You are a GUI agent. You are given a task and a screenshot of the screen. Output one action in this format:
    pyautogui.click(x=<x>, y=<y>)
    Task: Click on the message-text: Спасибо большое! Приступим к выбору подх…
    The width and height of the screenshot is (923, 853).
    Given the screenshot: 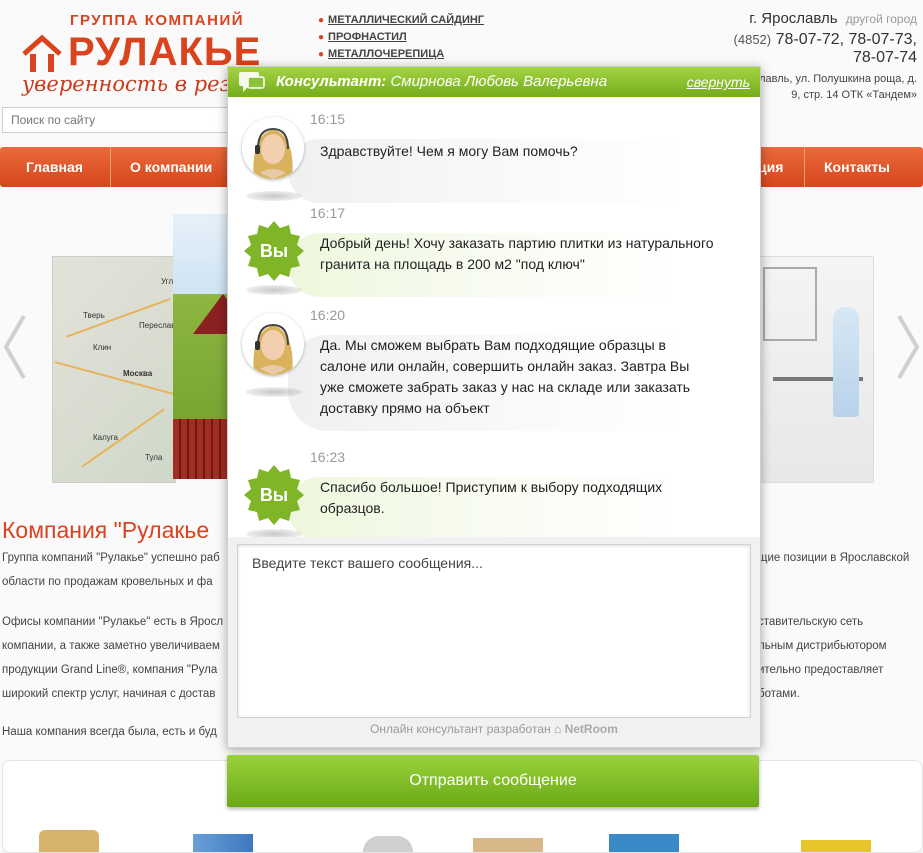 What is the action you would take?
    pyautogui.click(x=491, y=497)
    